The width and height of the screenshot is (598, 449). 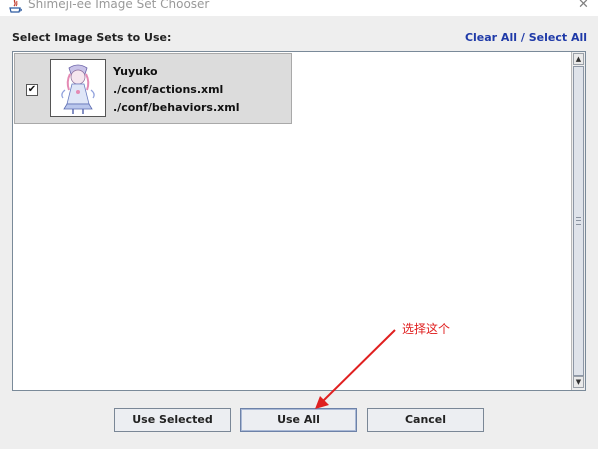 What do you see at coordinates (135, 71) in the screenshot?
I see `image-set-name: Yuyuko` at bounding box center [135, 71].